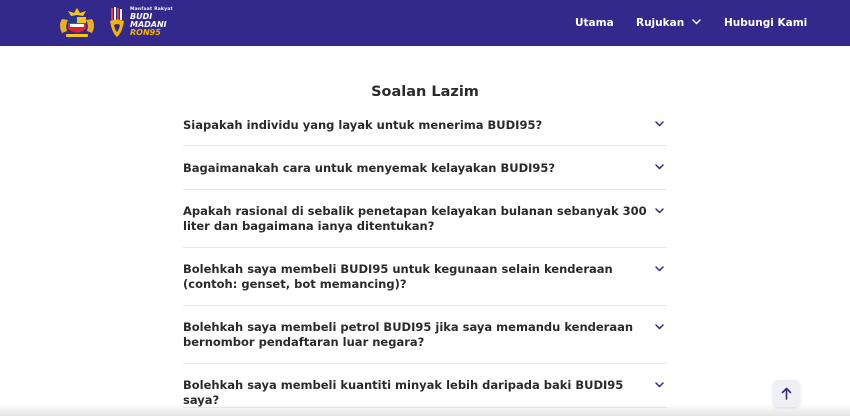 The image size is (850, 416). Describe the element at coordinates (425, 410) in the screenshot. I see `page-bottom-shadow` at that location.